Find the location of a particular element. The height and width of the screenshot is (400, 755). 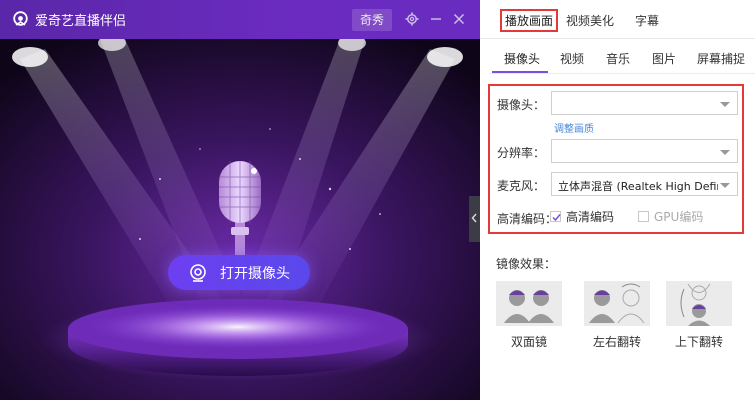

mirror-flip-horizontal-option: 左右翻转 is located at coordinates (617, 315).